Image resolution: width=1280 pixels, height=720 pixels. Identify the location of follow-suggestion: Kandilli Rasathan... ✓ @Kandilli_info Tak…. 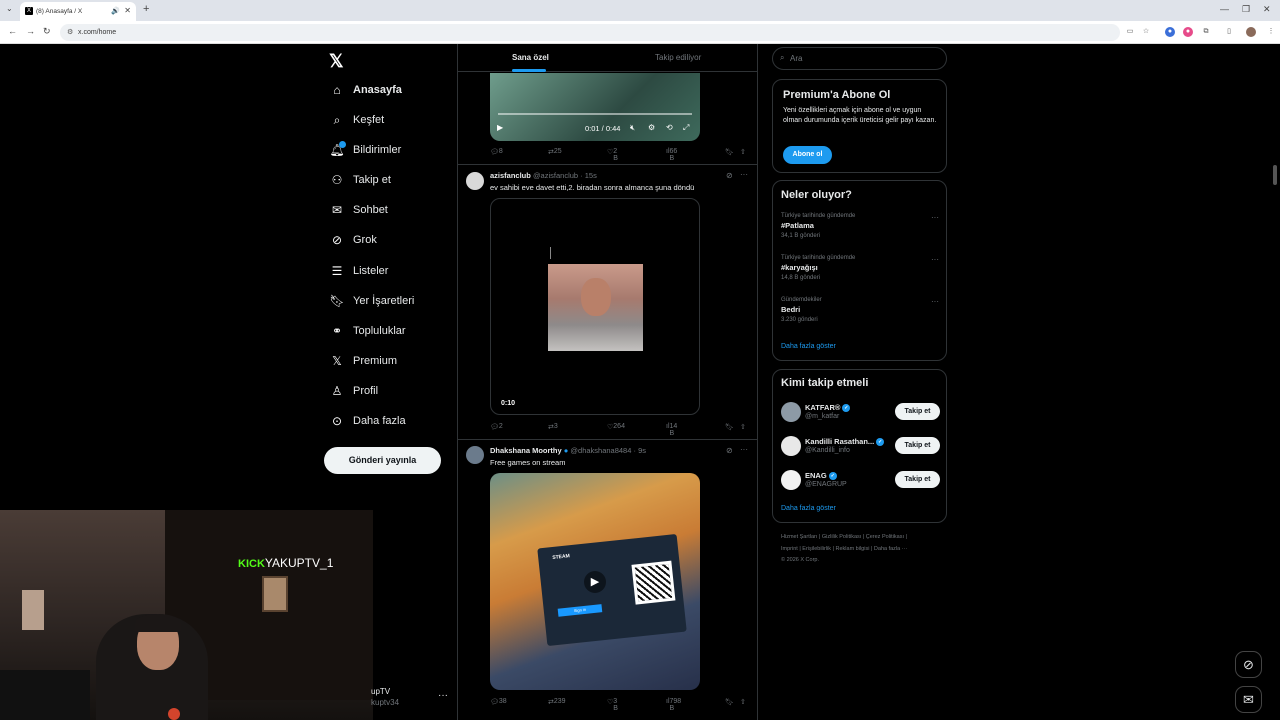
(861, 446).